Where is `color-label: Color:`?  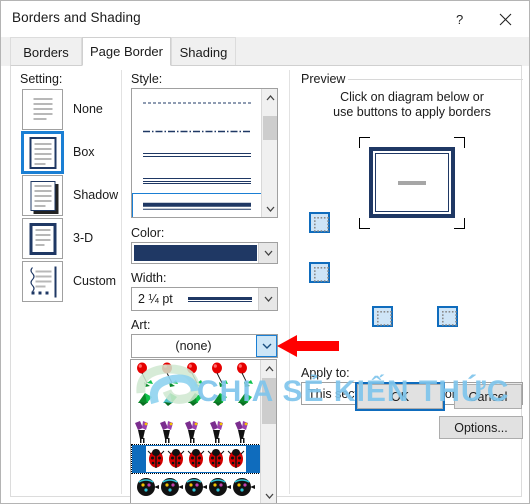
color-label: Color: is located at coordinates (148, 233).